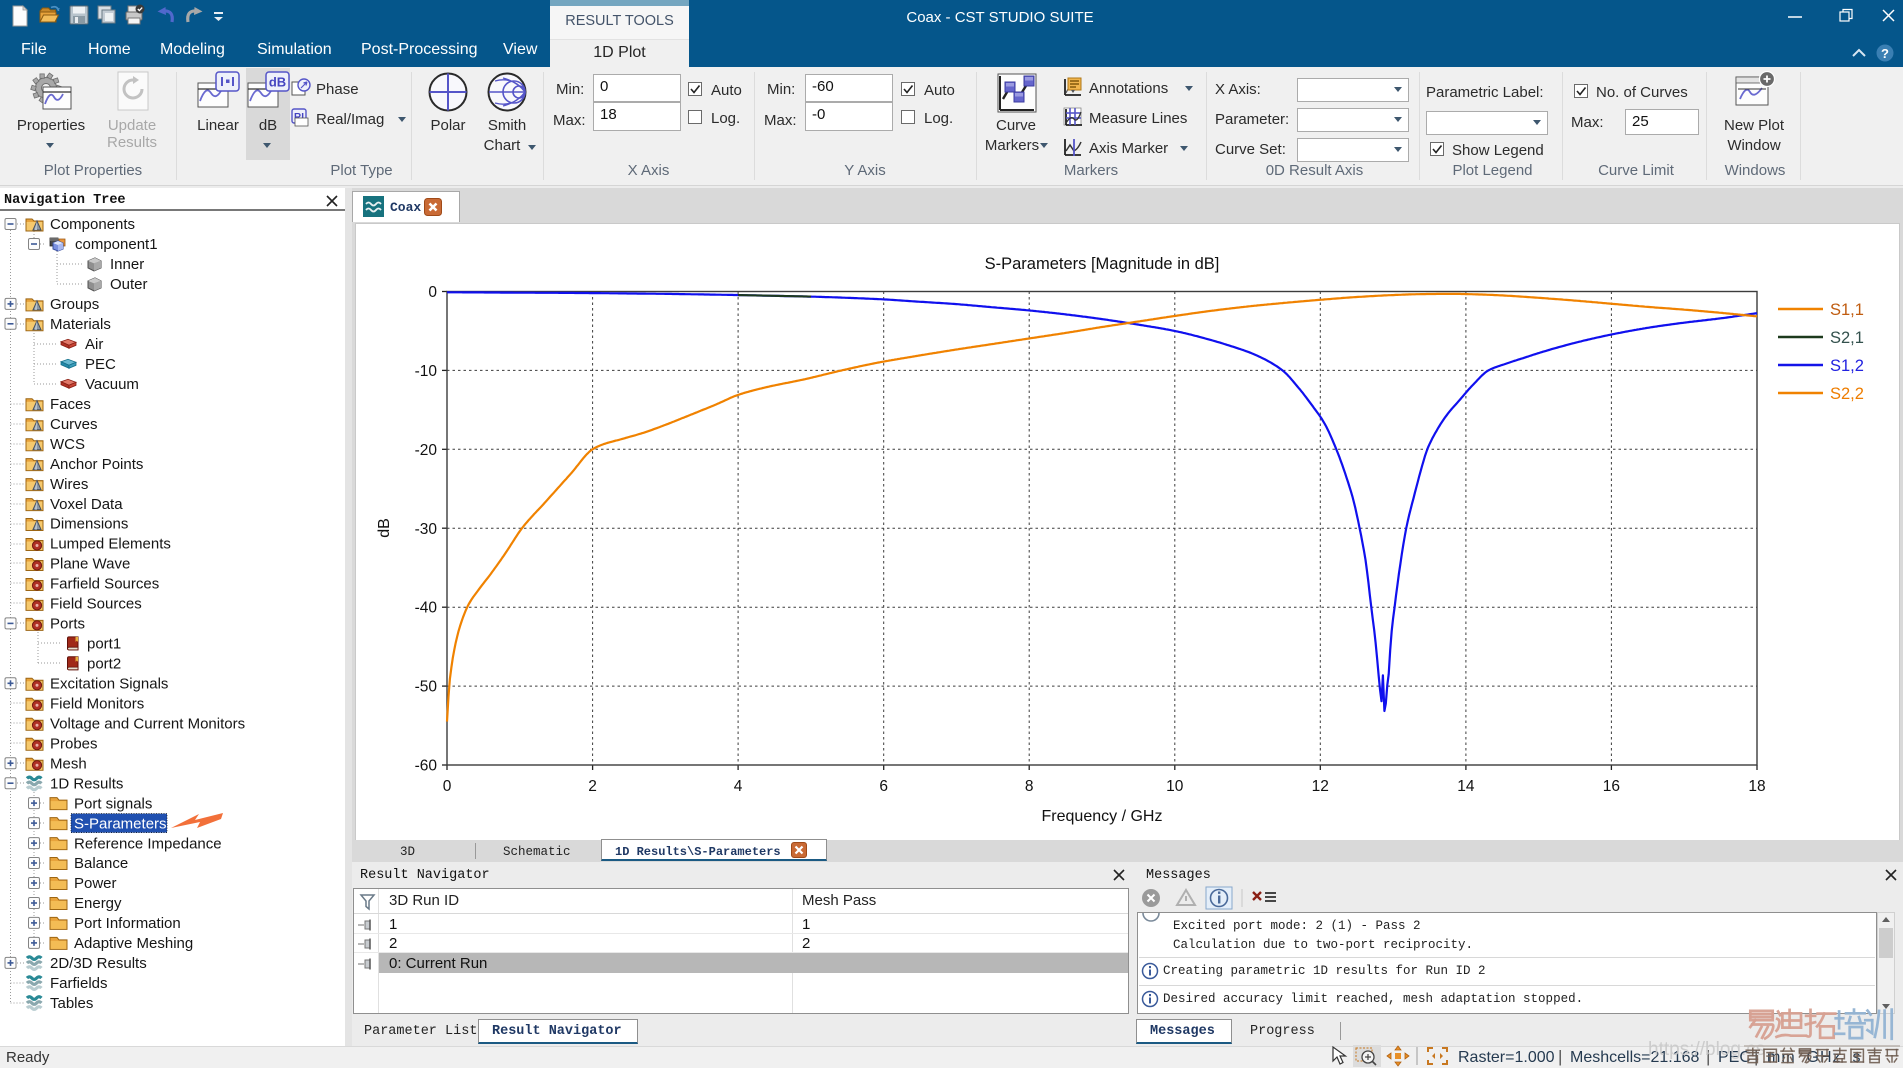  I want to click on svg-text: Mesh, so click(68, 763).